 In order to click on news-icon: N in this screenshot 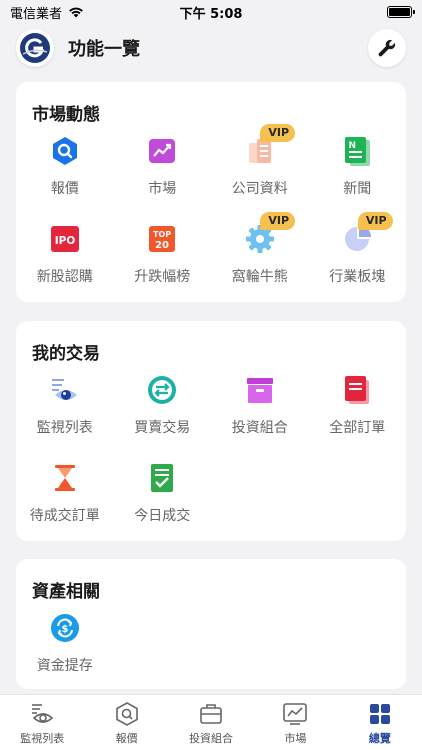, I will do `click(358, 151)`.